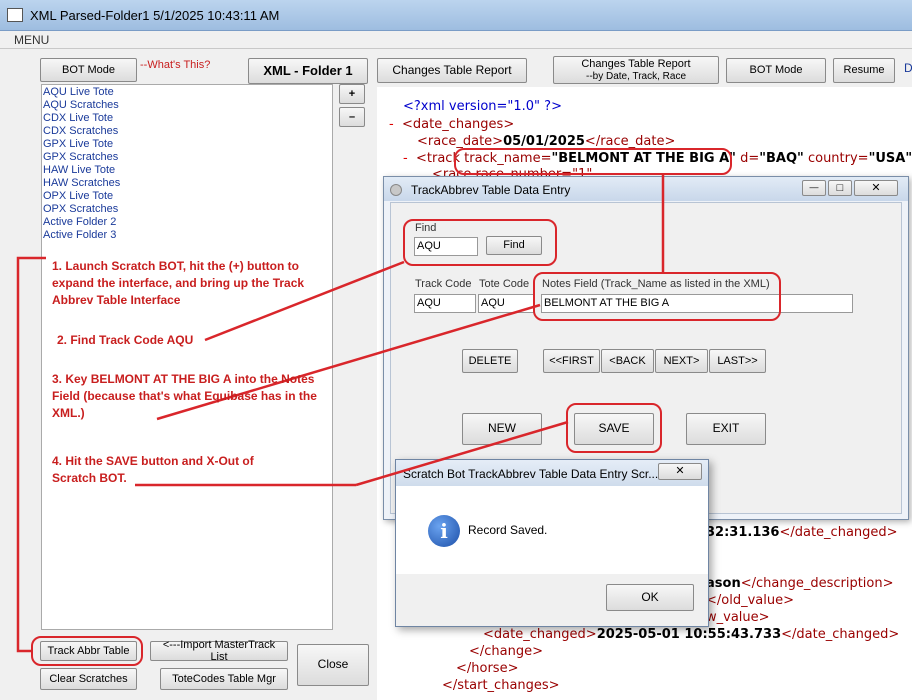  I want to click on instruction-step-2: 2. Find Track Code AQU, so click(125, 340).